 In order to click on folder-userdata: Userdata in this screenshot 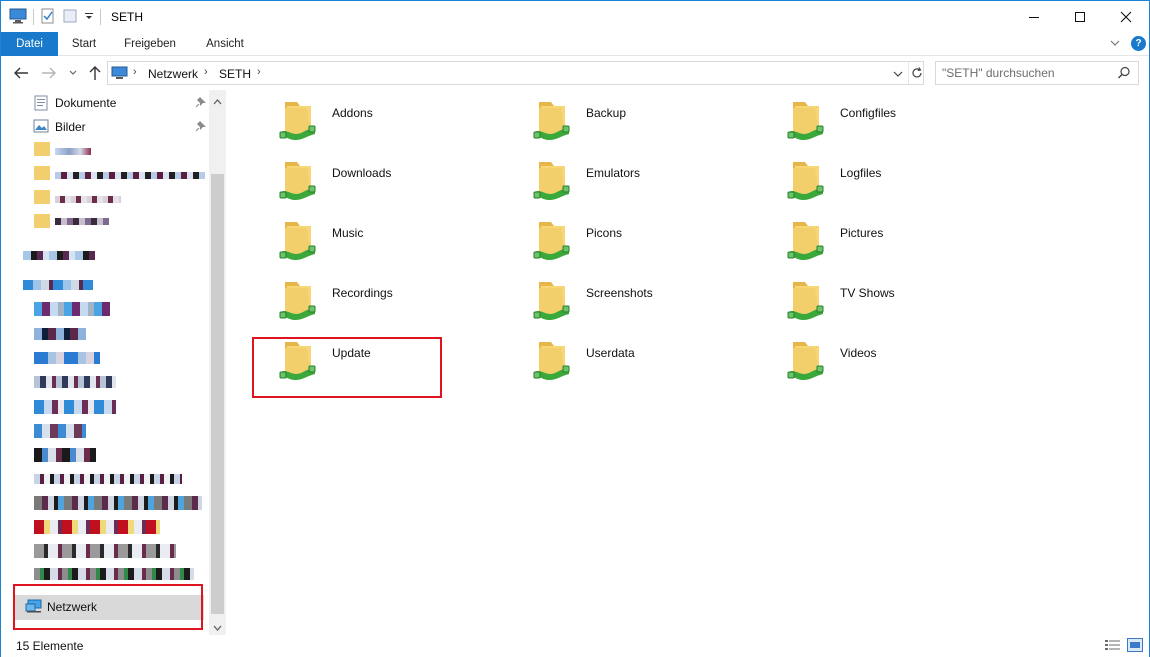, I will do `click(656, 362)`.